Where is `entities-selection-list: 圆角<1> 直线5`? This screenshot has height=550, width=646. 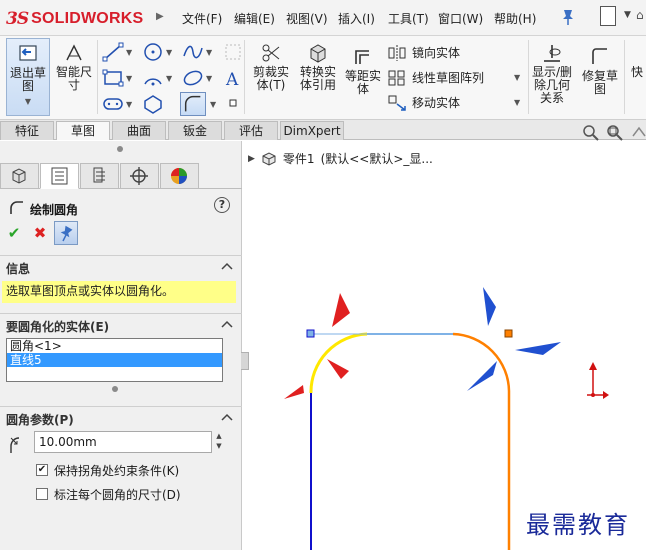 entities-selection-list: 圆角<1> 直线5 is located at coordinates (114, 360).